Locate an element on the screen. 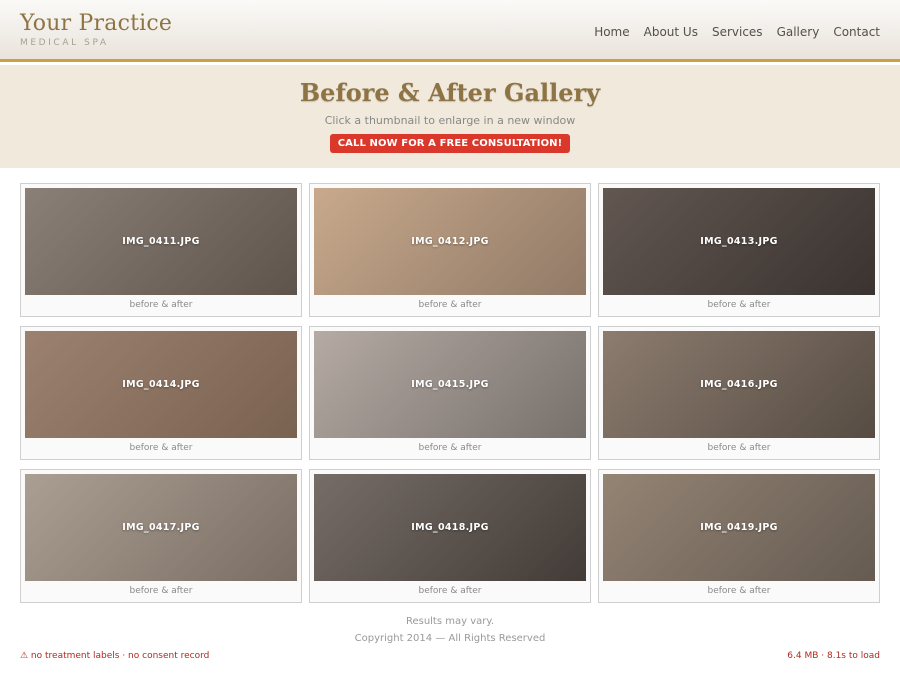  nav-about-us: About Us is located at coordinates (671, 32).